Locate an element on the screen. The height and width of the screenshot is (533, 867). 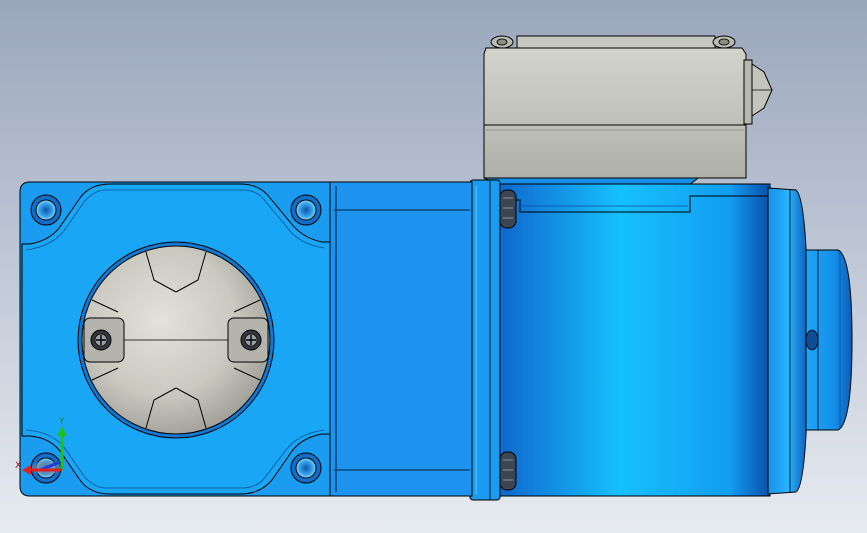
cap-screw-right is located at coordinates (251, 340).